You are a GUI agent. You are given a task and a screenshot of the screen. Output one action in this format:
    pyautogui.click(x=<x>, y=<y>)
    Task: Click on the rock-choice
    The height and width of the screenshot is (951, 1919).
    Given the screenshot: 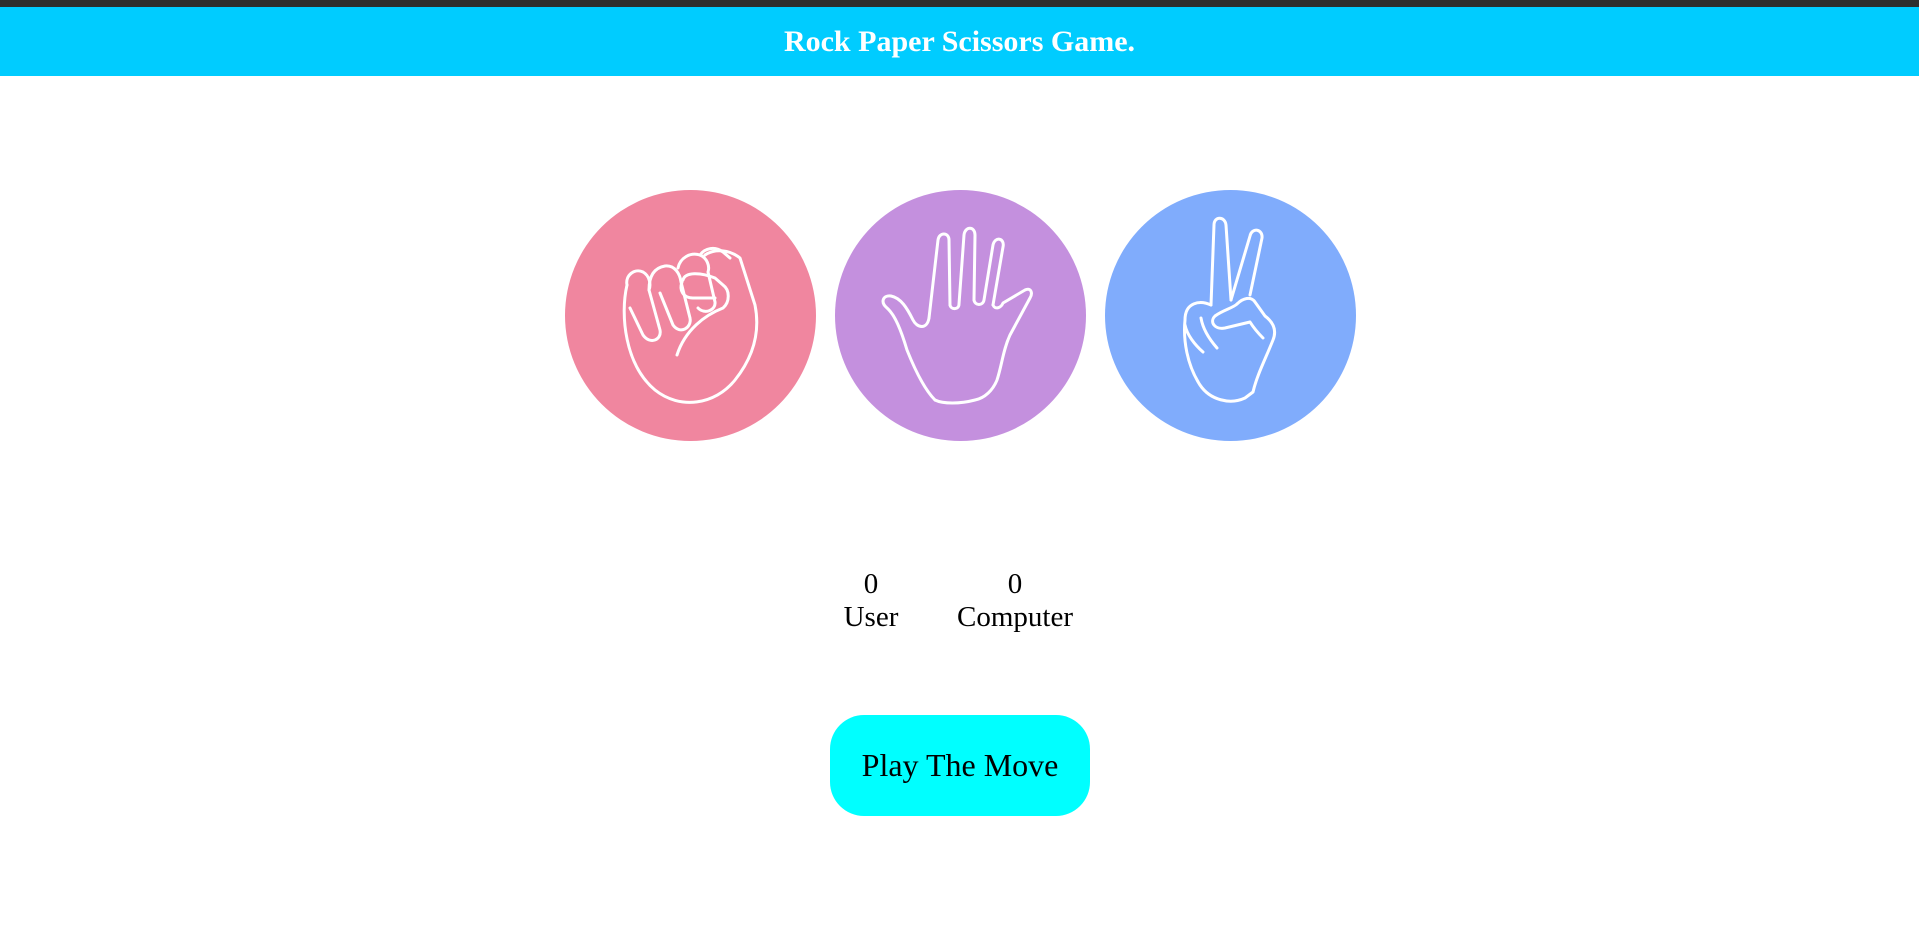 What is the action you would take?
    pyautogui.click(x=690, y=315)
    